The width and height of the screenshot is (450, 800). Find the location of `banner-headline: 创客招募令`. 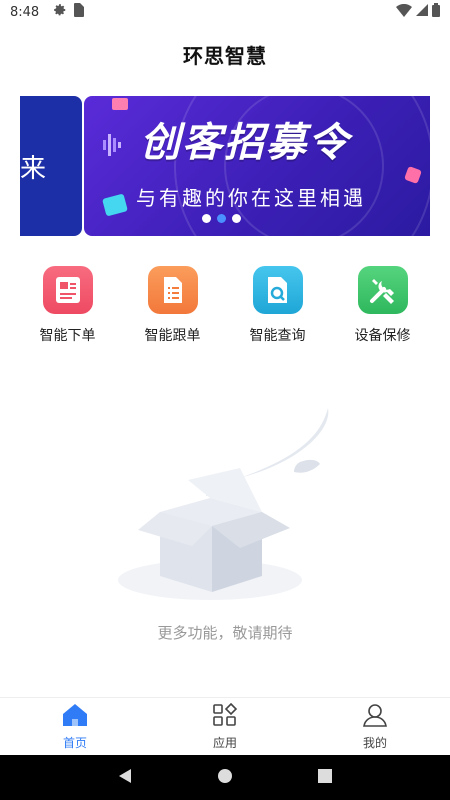

banner-headline: 创客招募令 is located at coordinates (245, 143).